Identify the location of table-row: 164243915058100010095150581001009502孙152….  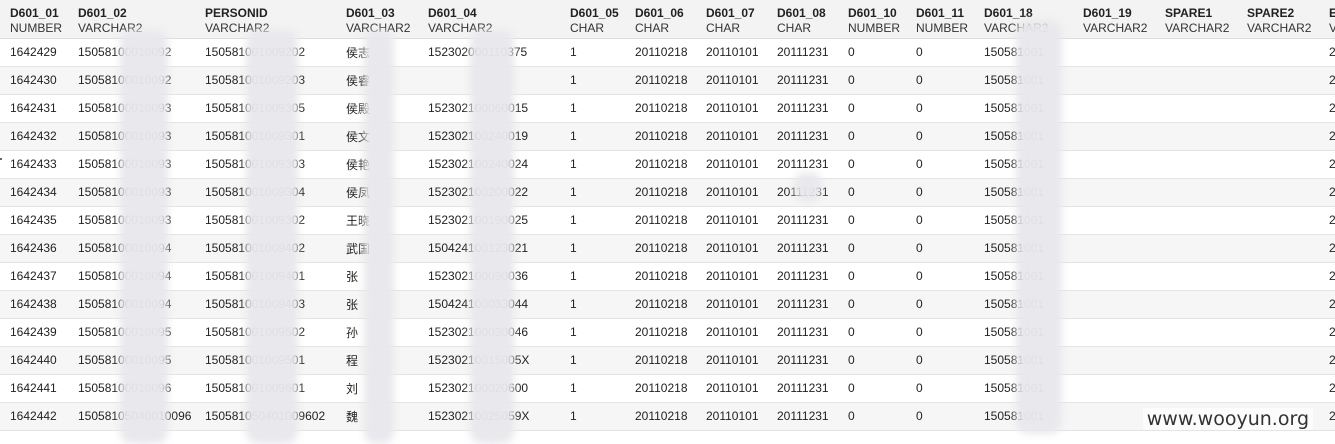
(667, 332).